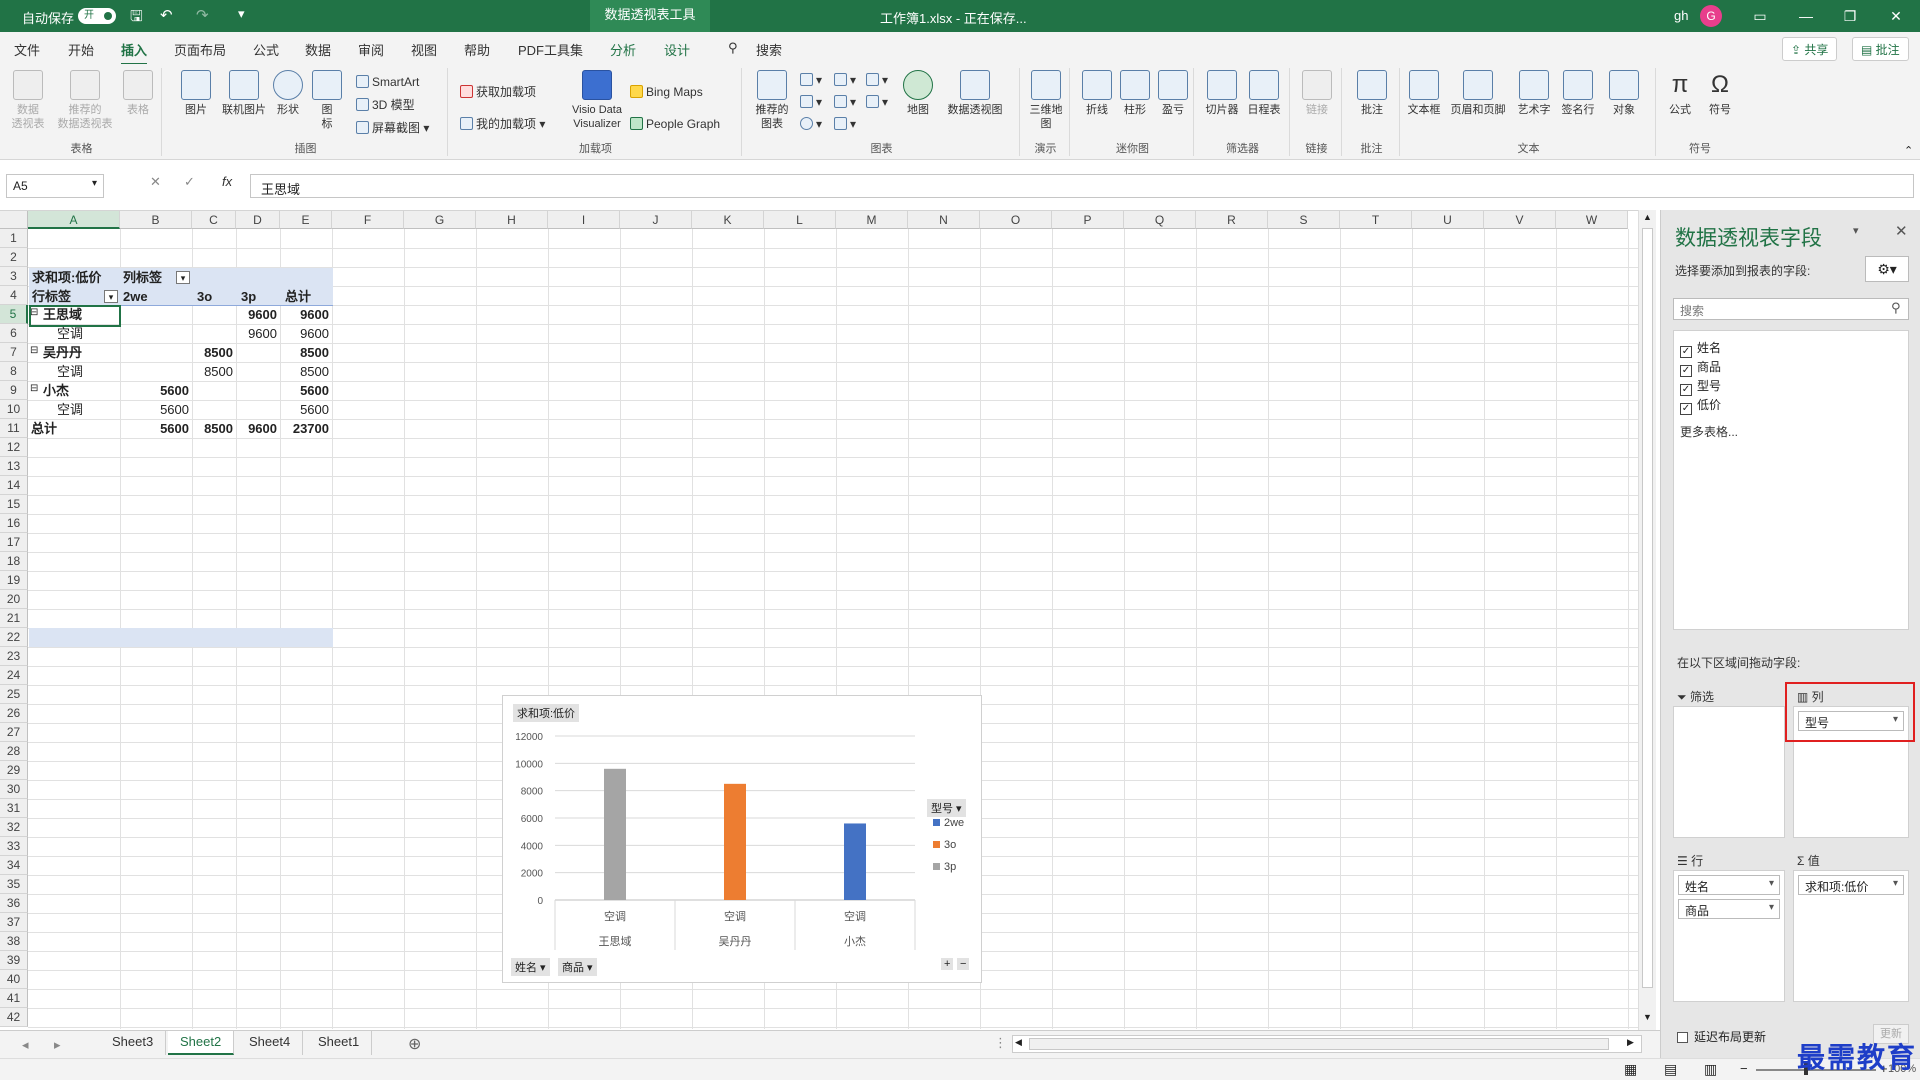 This screenshot has width=1920, height=1080. I want to click on axis-field-button-name: 姓名 ▾, so click(530, 967).